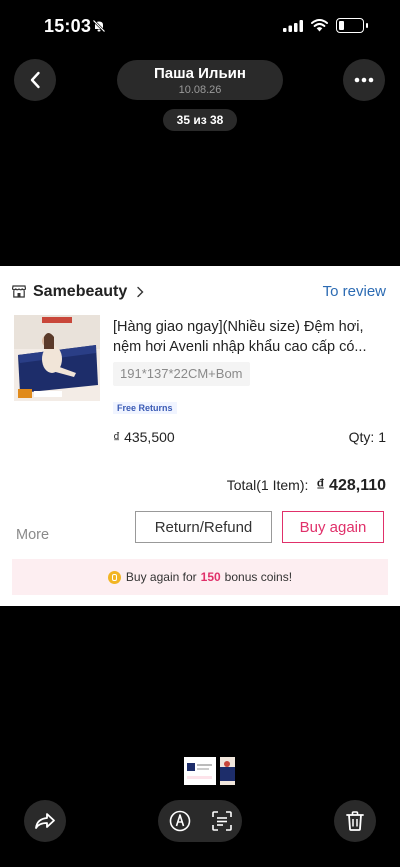  What do you see at coordinates (354, 291) in the screenshot?
I see `to-review-link: To review` at bounding box center [354, 291].